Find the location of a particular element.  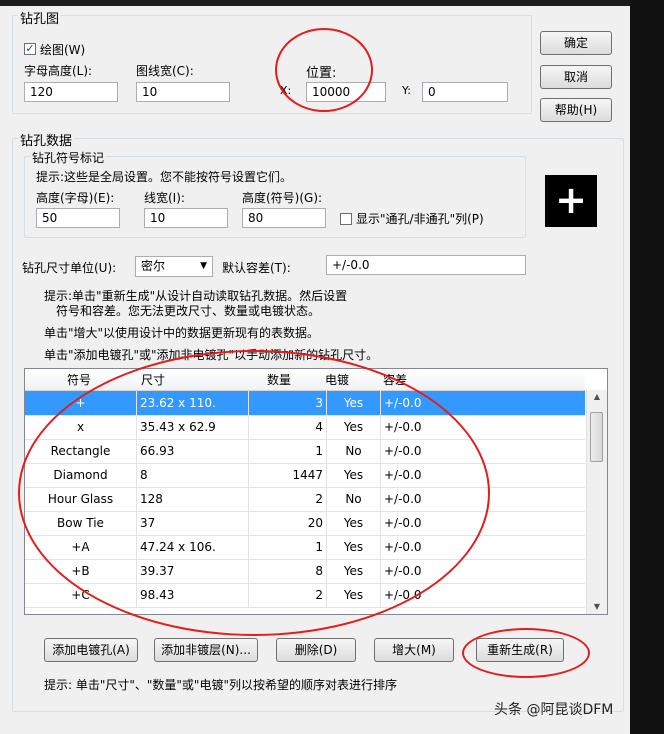

window-top-edge is located at coordinates (332, 3).